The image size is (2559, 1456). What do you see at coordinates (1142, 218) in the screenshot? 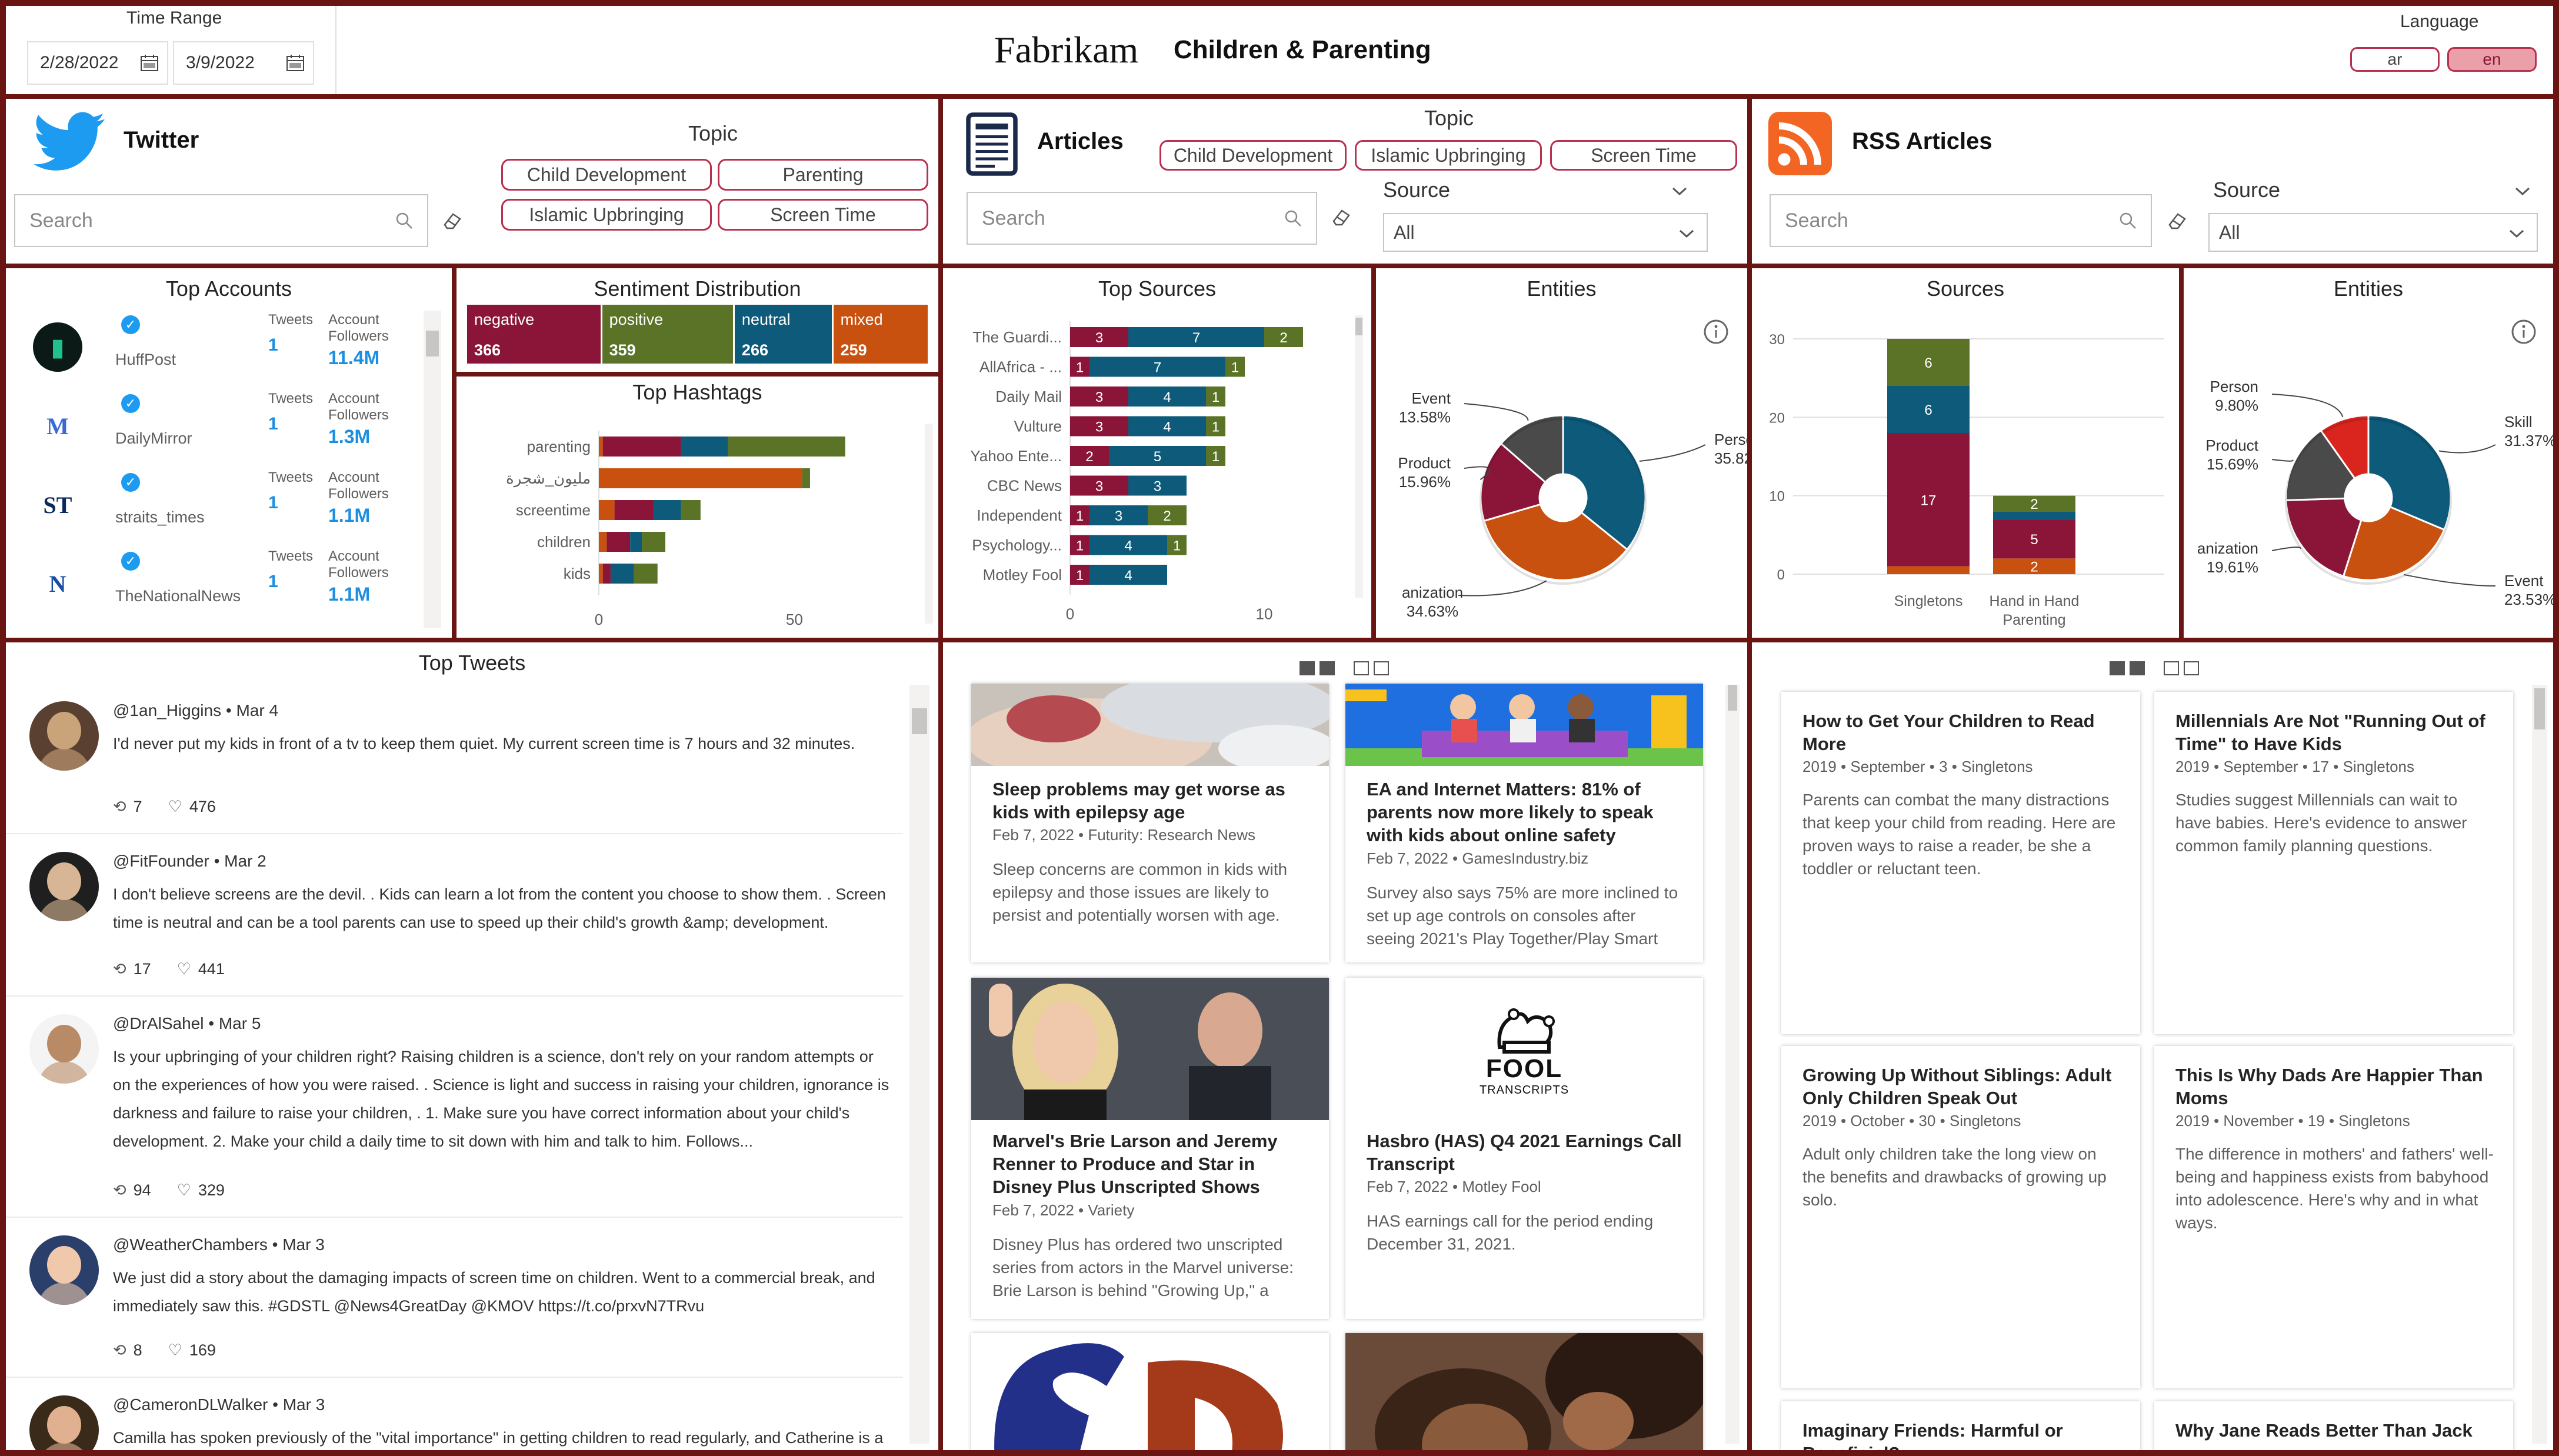
I see `articles-search-input: Search` at bounding box center [1142, 218].